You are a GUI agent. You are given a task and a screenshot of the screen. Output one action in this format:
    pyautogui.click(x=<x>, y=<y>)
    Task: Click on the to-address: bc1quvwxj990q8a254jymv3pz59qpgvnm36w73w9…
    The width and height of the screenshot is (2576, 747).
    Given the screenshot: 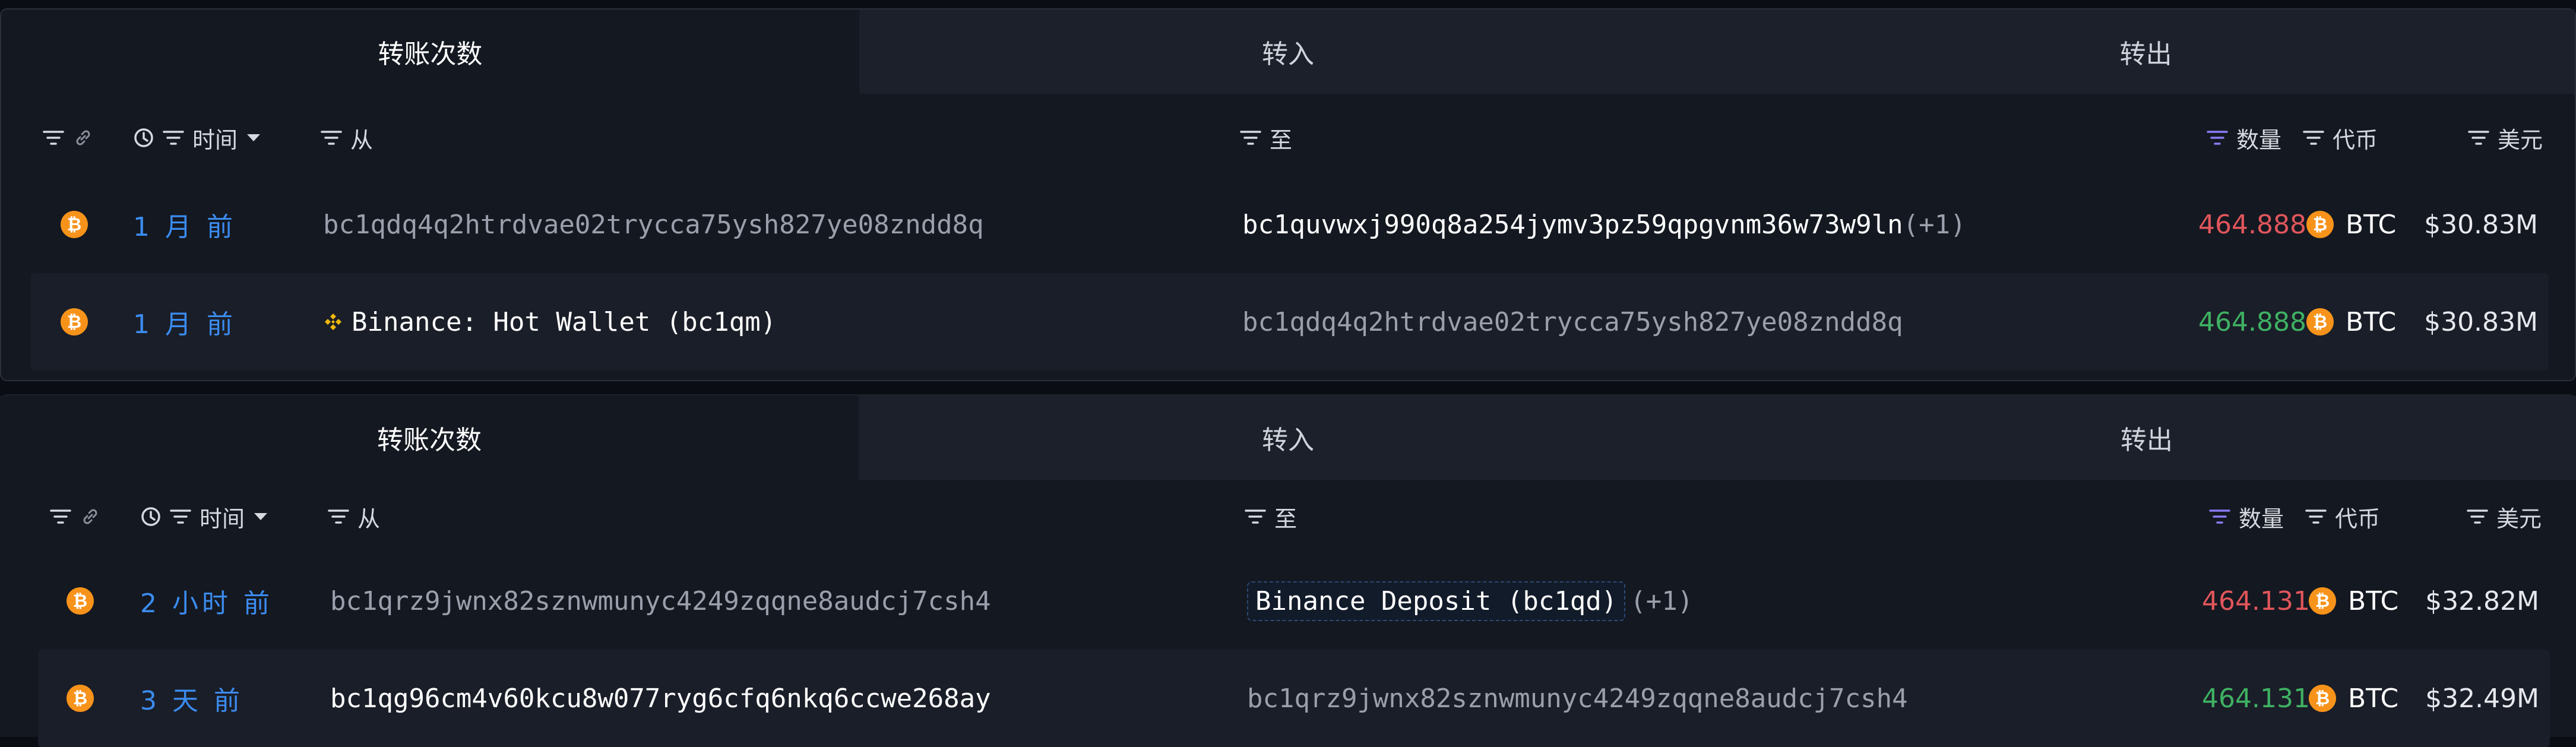 What is the action you would take?
    pyautogui.click(x=1572, y=225)
    